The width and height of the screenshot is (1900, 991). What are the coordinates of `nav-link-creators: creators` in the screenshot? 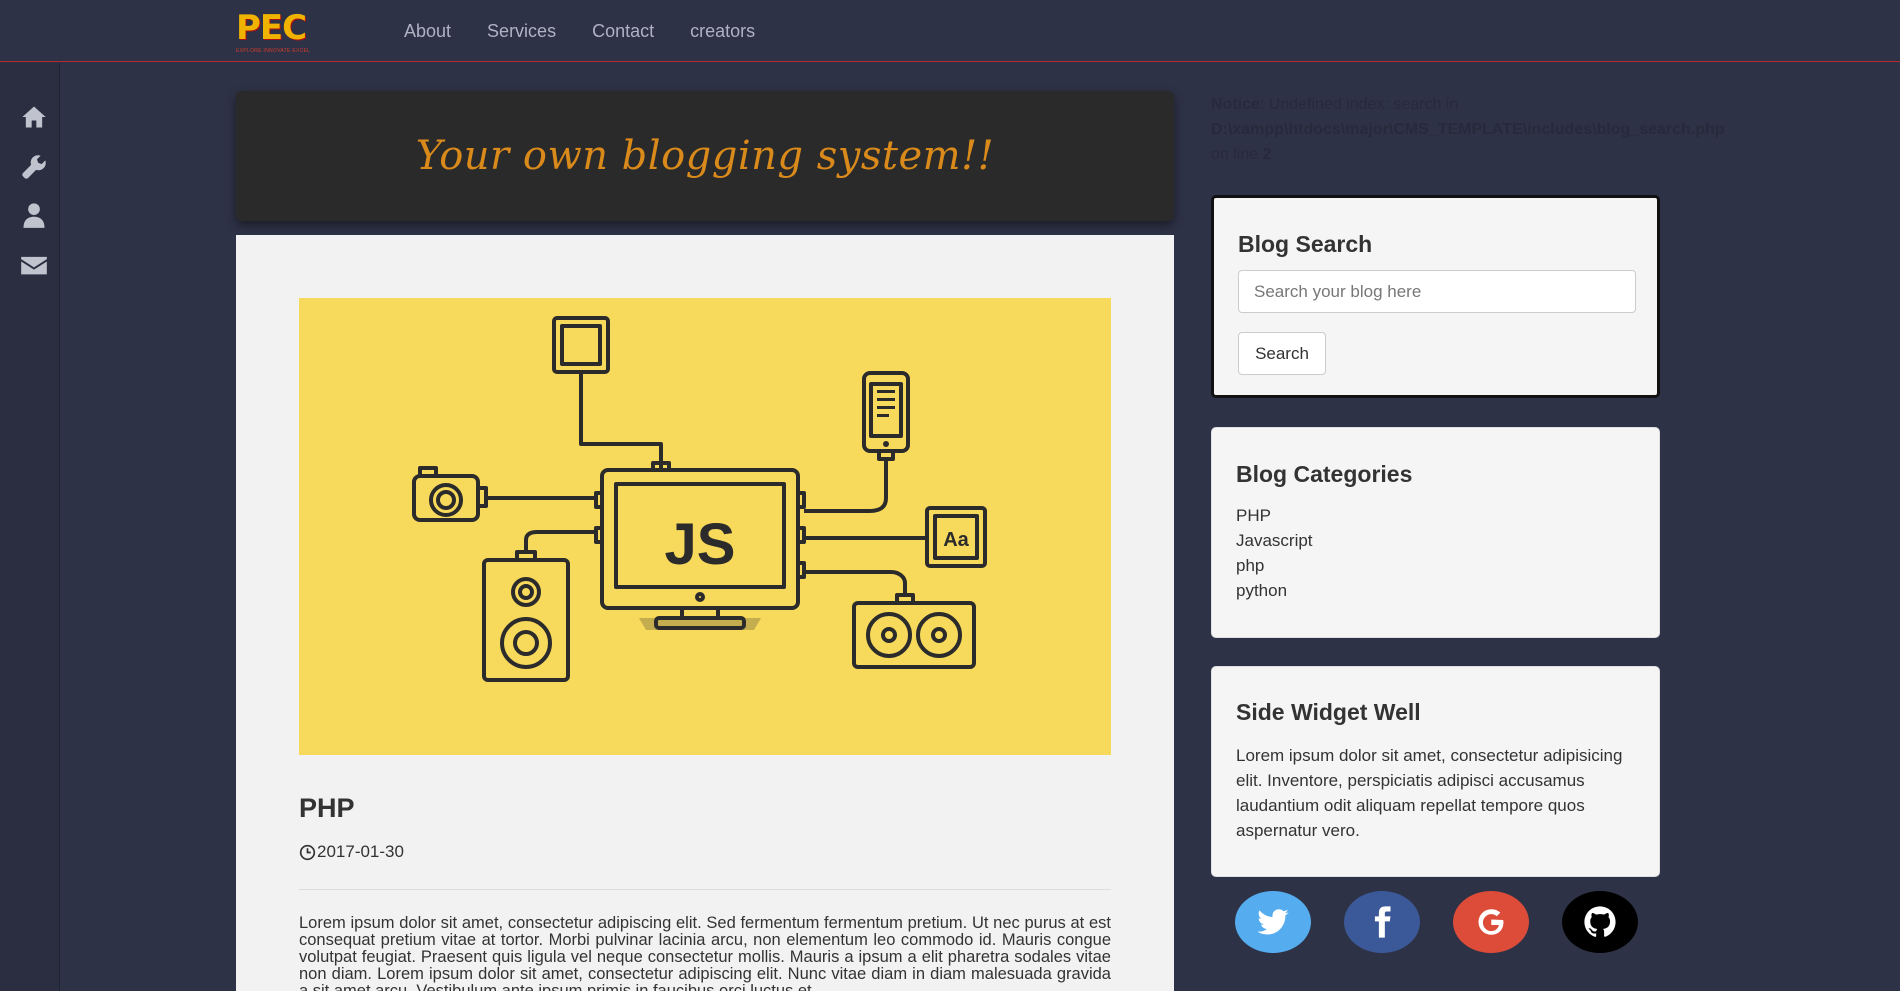 It's located at (722, 31).